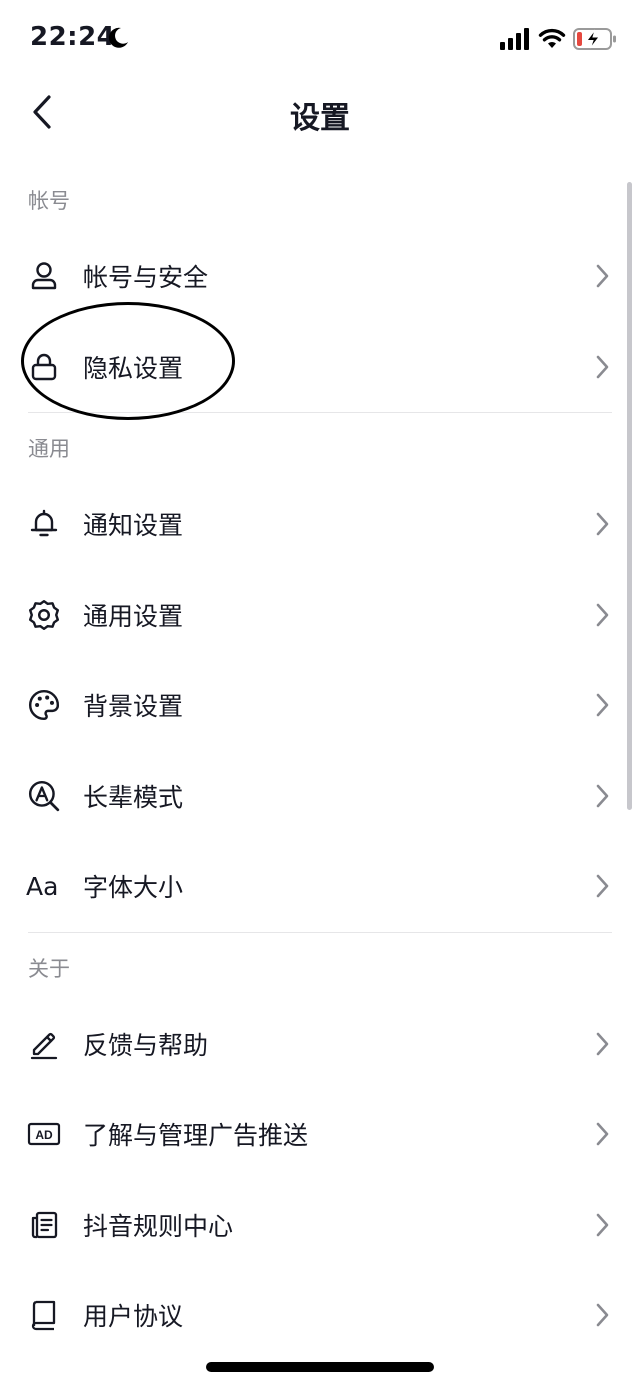 This screenshot has width=640, height=1386. Describe the element at coordinates (594, 39) in the screenshot. I see `battery-icon` at that location.